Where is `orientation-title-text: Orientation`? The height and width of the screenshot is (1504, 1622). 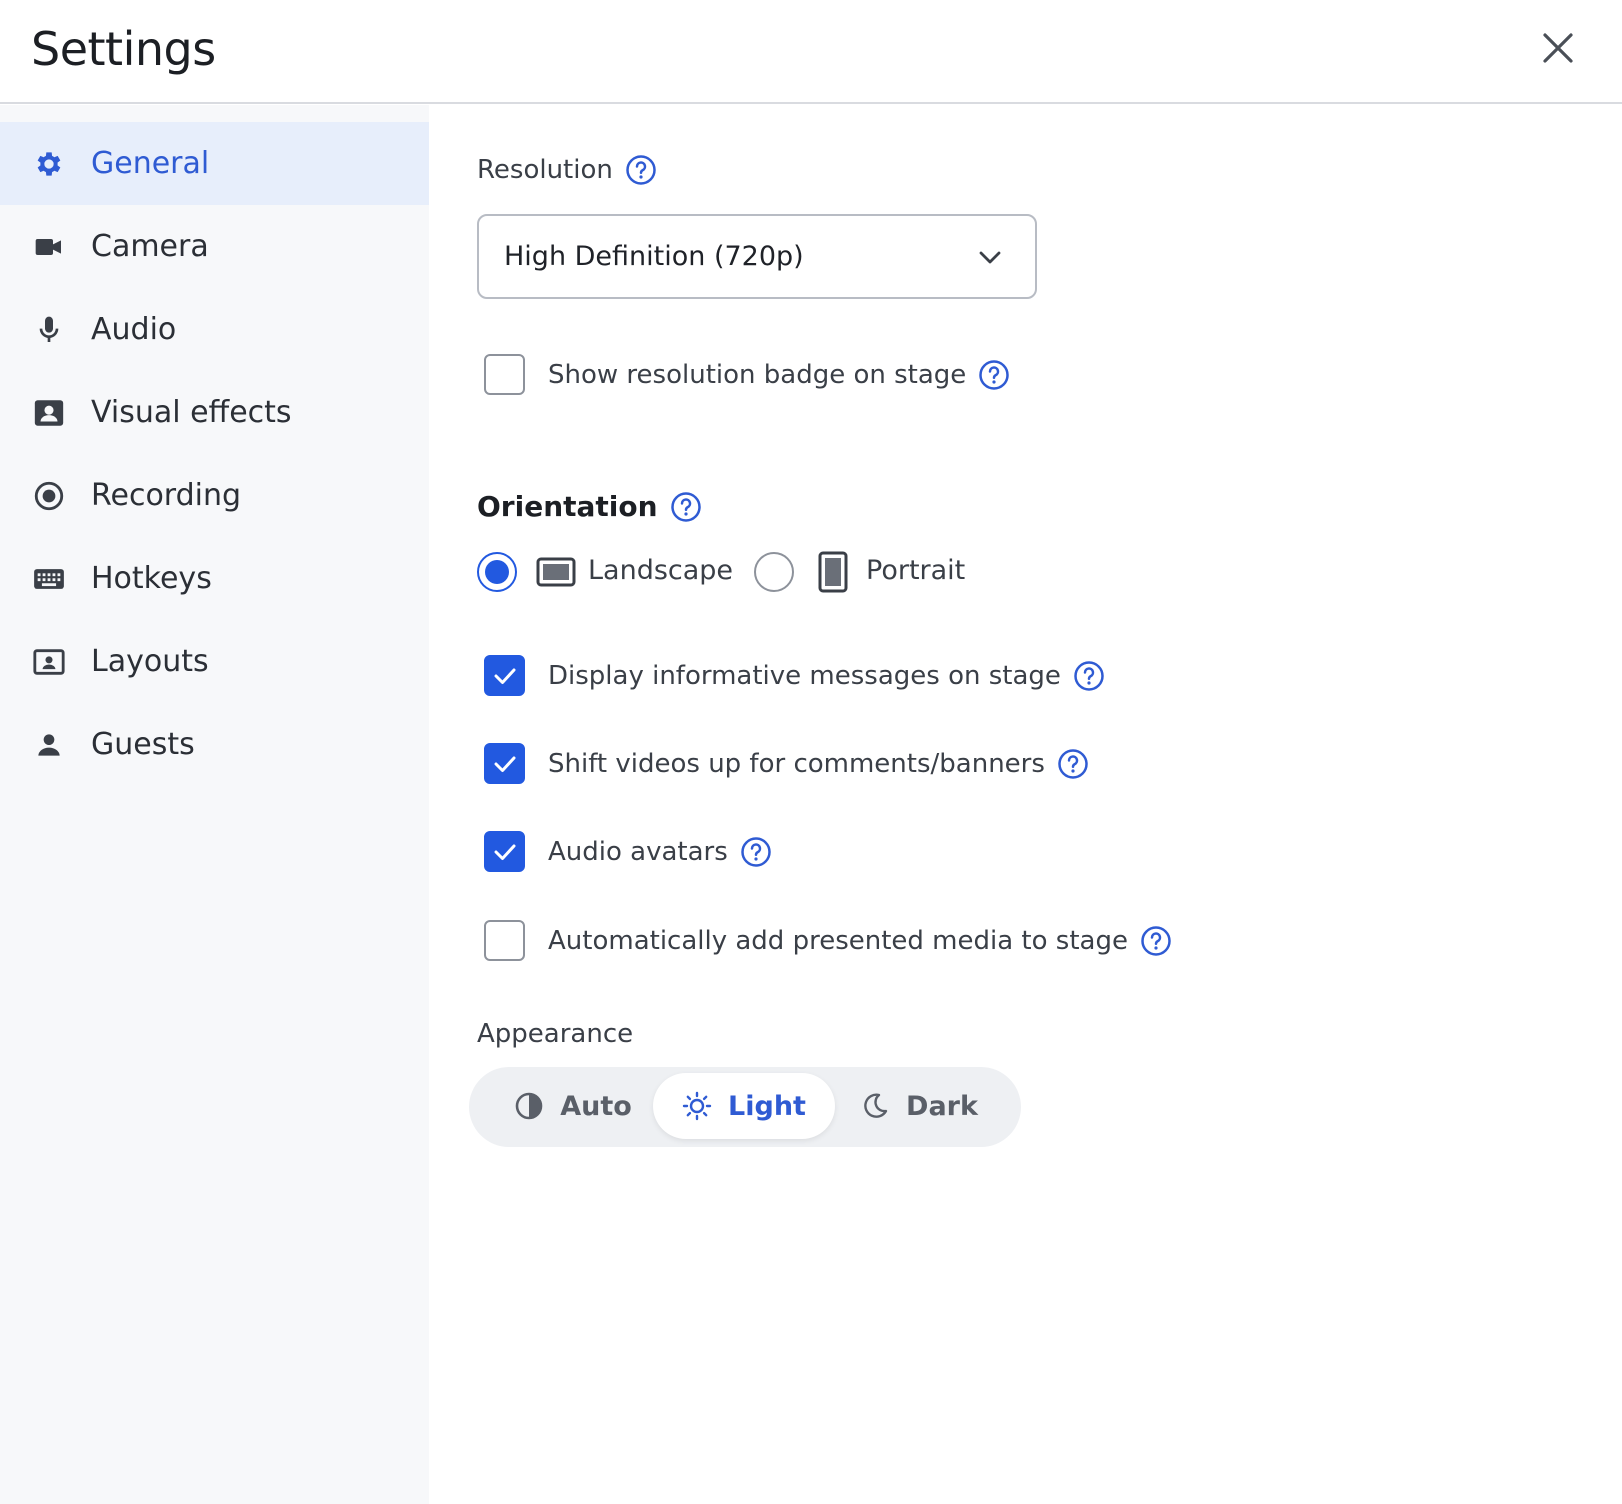
orientation-title-text: Orientation is located at coordinates (567, 506).